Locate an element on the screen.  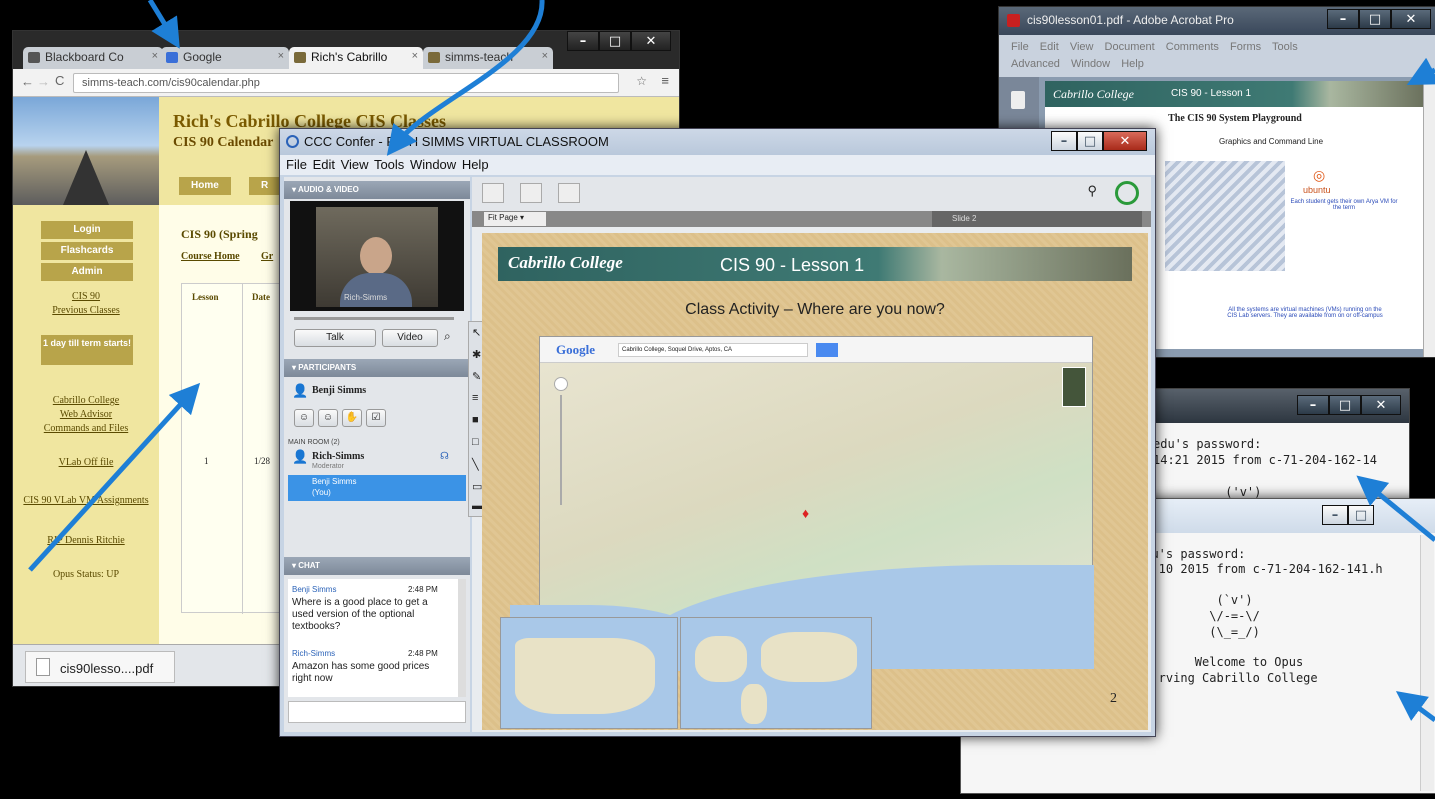
text-tool-icon: ≡ is located at coordinates (475, 398).